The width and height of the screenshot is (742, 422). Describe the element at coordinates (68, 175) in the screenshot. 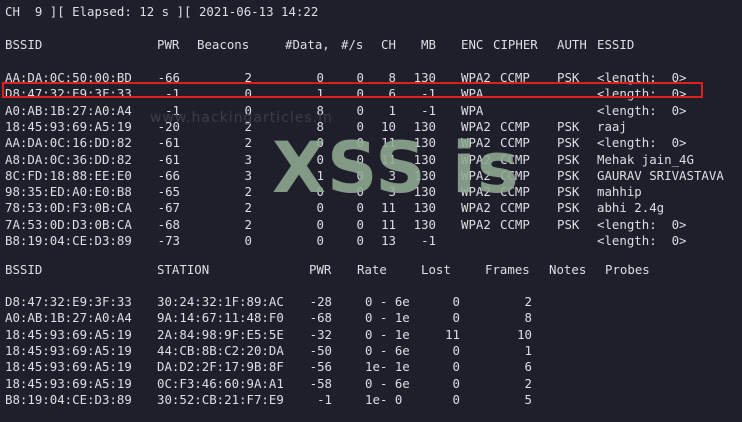

I see `ap-bssid-cell: 8C:FD:18:88:EE:E0` at that location.